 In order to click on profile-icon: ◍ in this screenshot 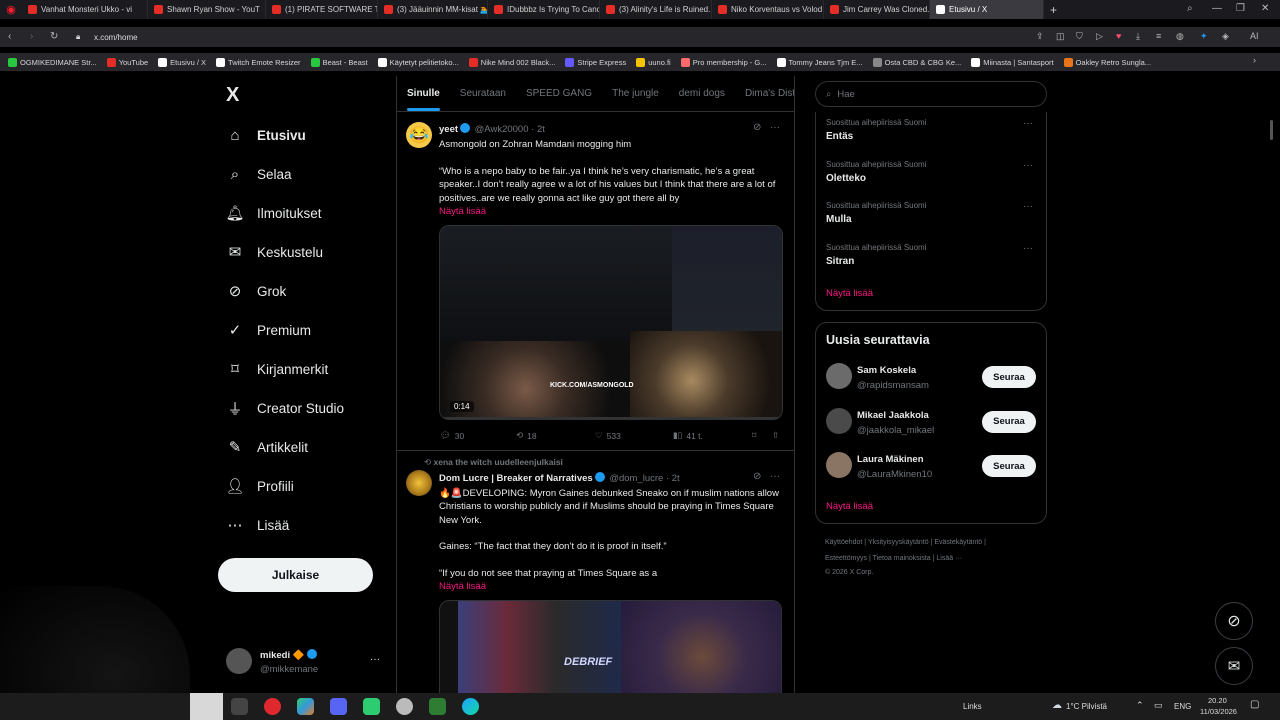, I will do `click(1180, 36)`.